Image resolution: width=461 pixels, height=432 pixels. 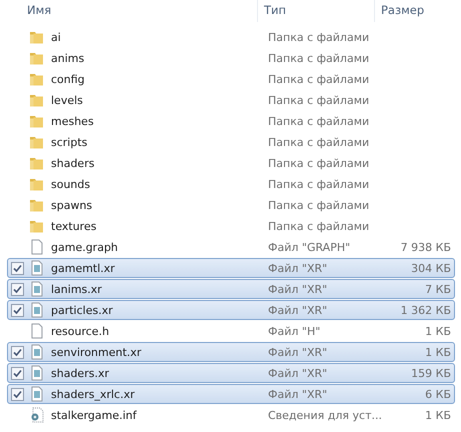 I want to click on file-name: resource.h, so click(x=80, y=331).